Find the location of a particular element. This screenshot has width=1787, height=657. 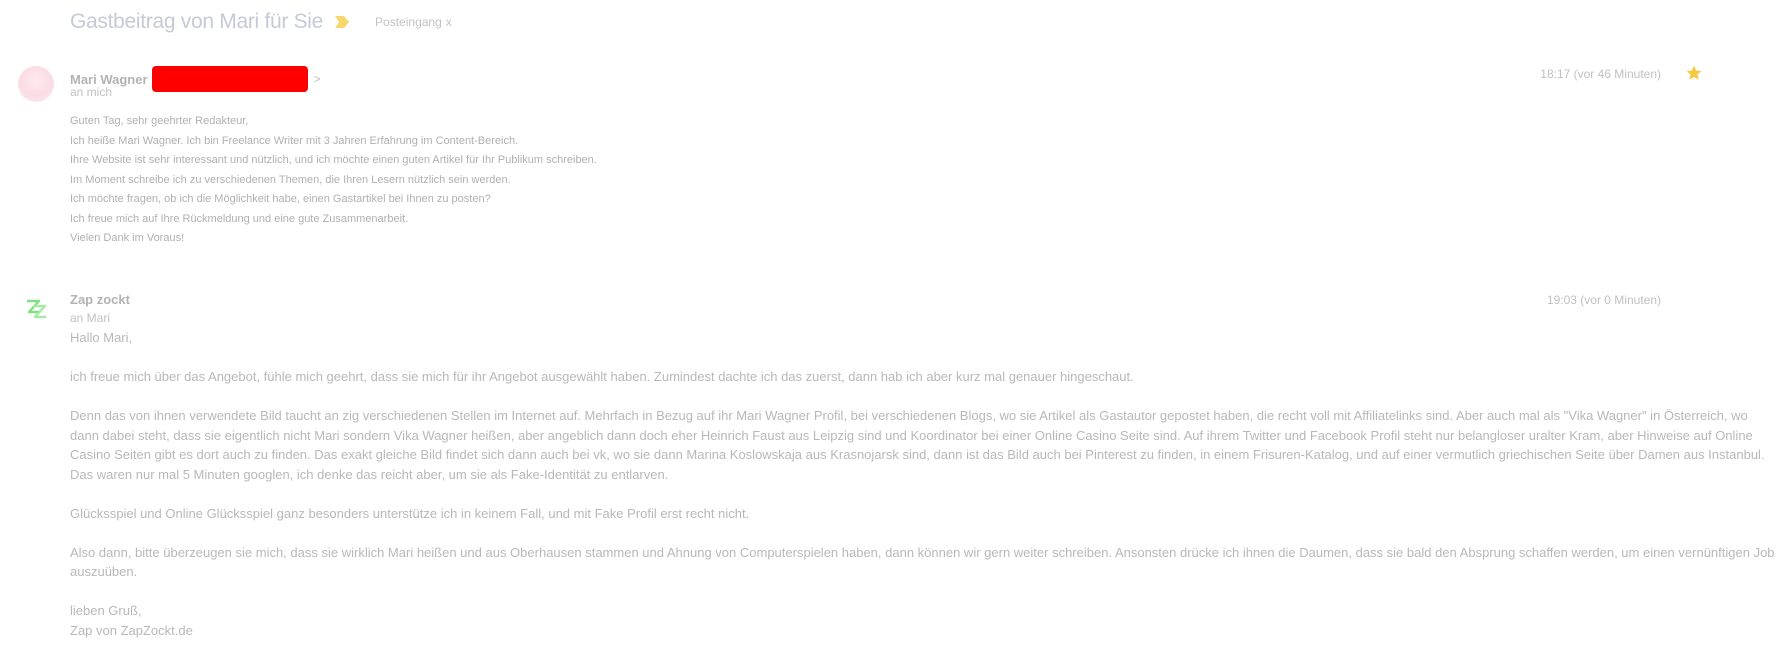

body-line: Guten Tag, sehr geehrter Redakteur, is located at coordinates (159, 121).